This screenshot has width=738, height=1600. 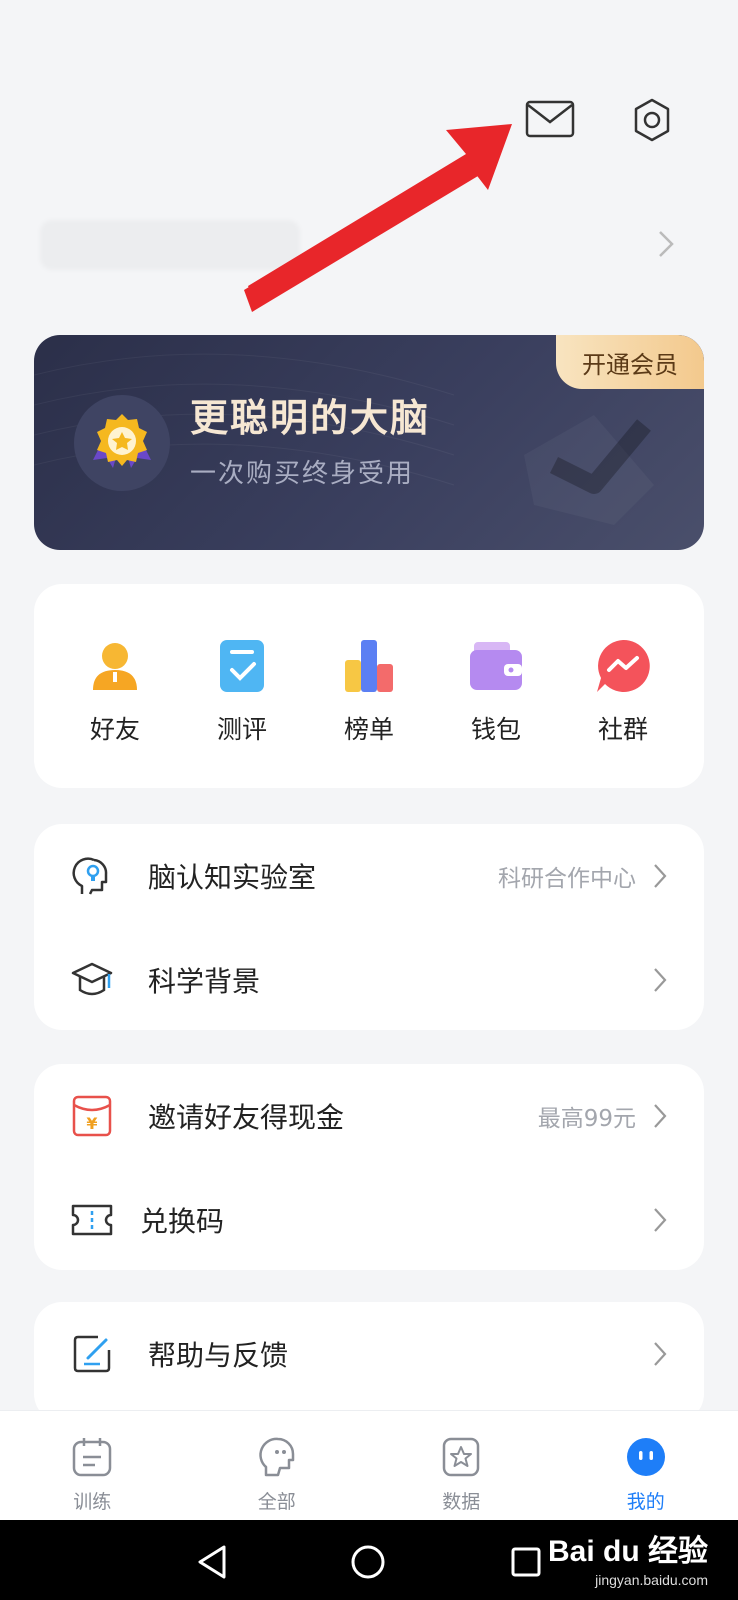 I want to click on red-envelope-icon: ¥, so click(x=92, y=1116).